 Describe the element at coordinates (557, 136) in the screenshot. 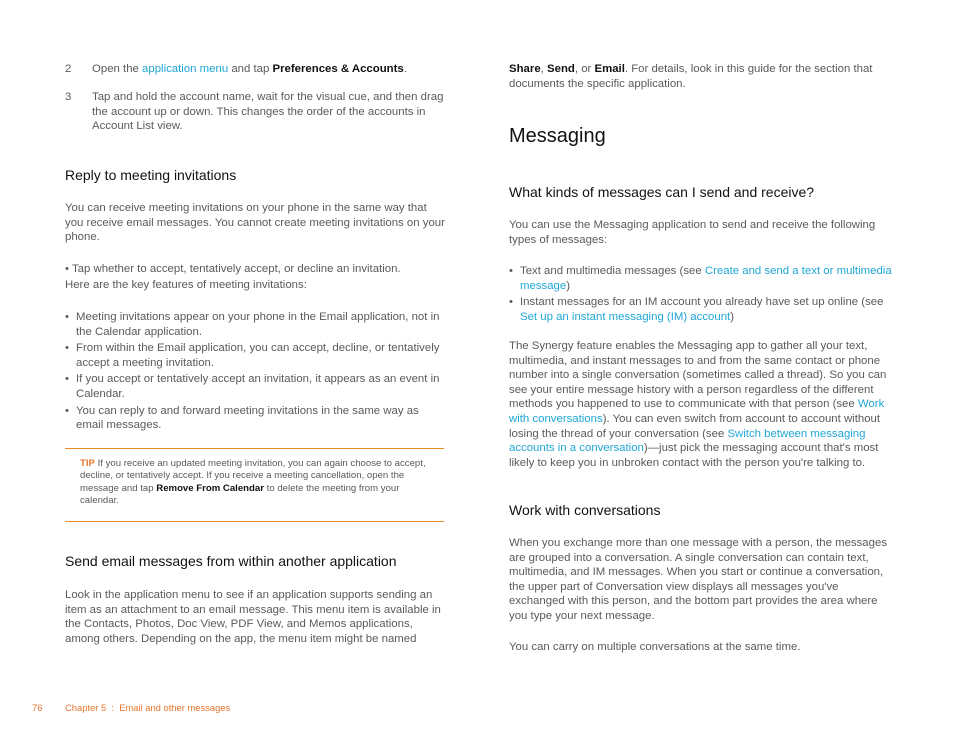

I see `messaging-title: Messaging` at that location.